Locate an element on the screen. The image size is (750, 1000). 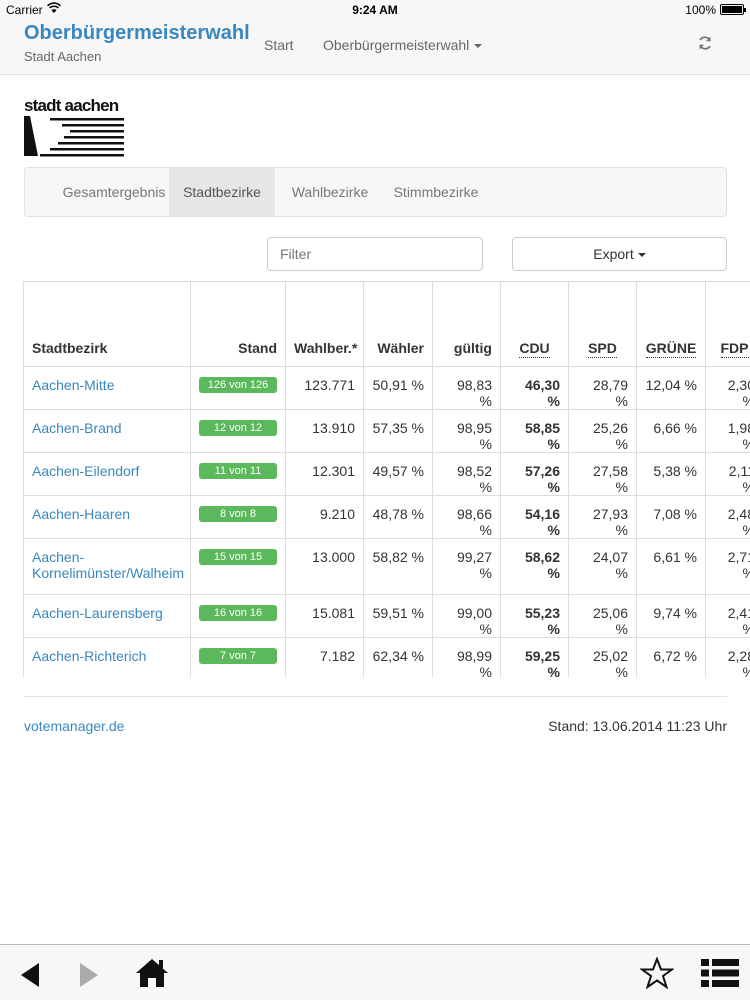
status-bar: Carrier 9:24 AM 100% is located at coordinates (375, 10).